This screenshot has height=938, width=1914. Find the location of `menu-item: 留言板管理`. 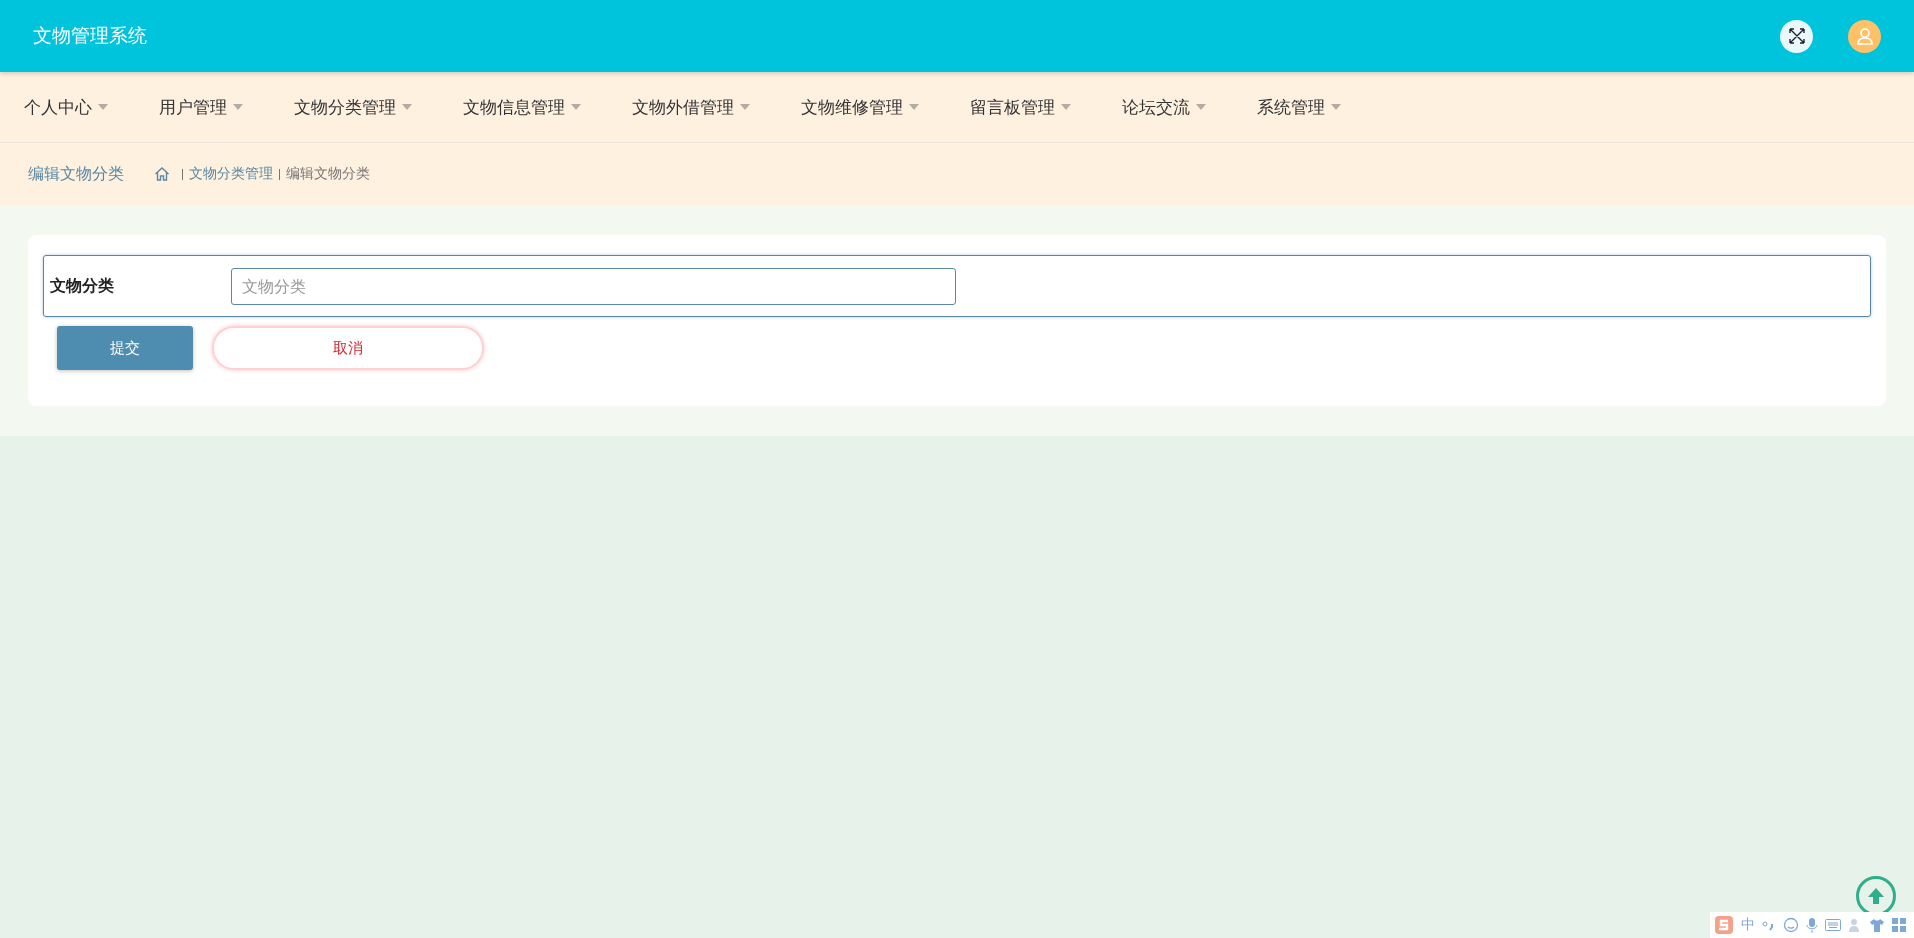

menu-item: 留言板管理 is located at coordinates (1020, 107).